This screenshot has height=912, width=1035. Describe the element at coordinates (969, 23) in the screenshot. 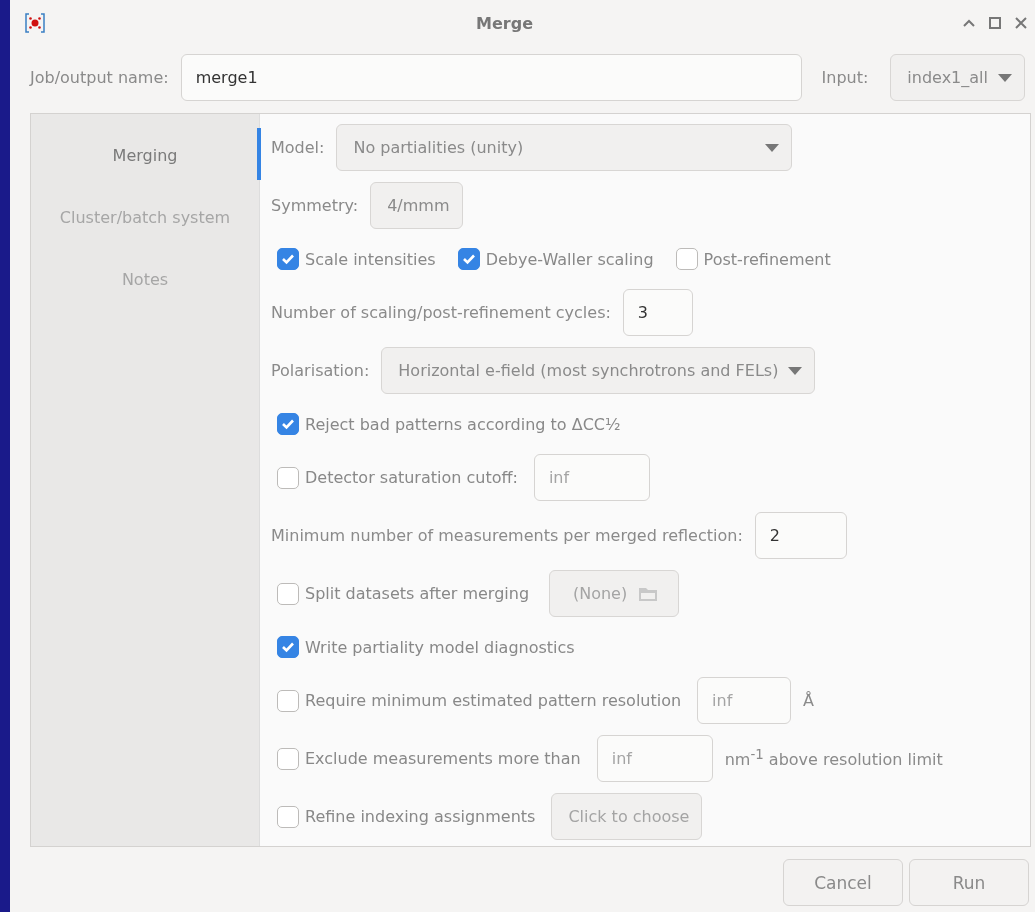

I see `collapse-icon` at that location.